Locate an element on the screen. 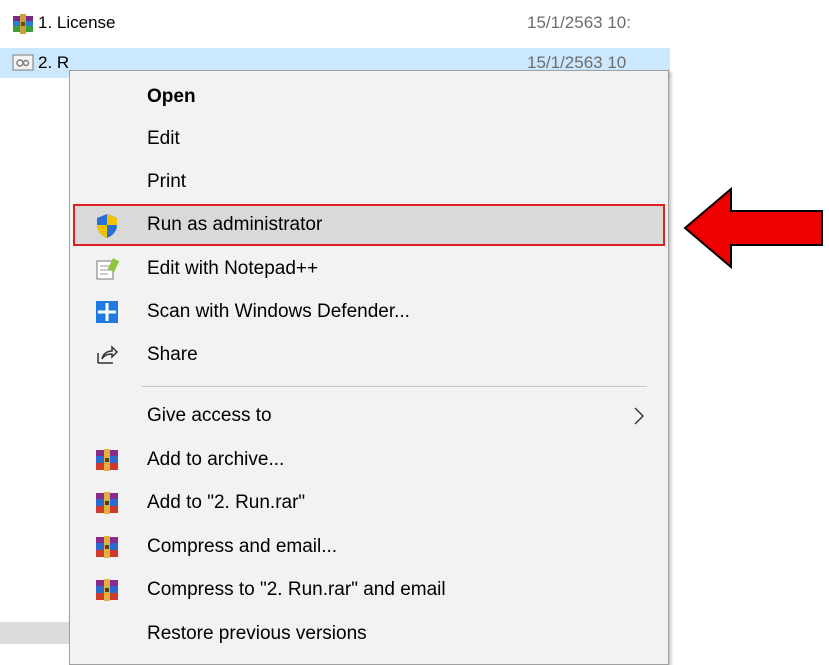 The image size is (829, 665). menu-separator is located at coordinates (394, 386).